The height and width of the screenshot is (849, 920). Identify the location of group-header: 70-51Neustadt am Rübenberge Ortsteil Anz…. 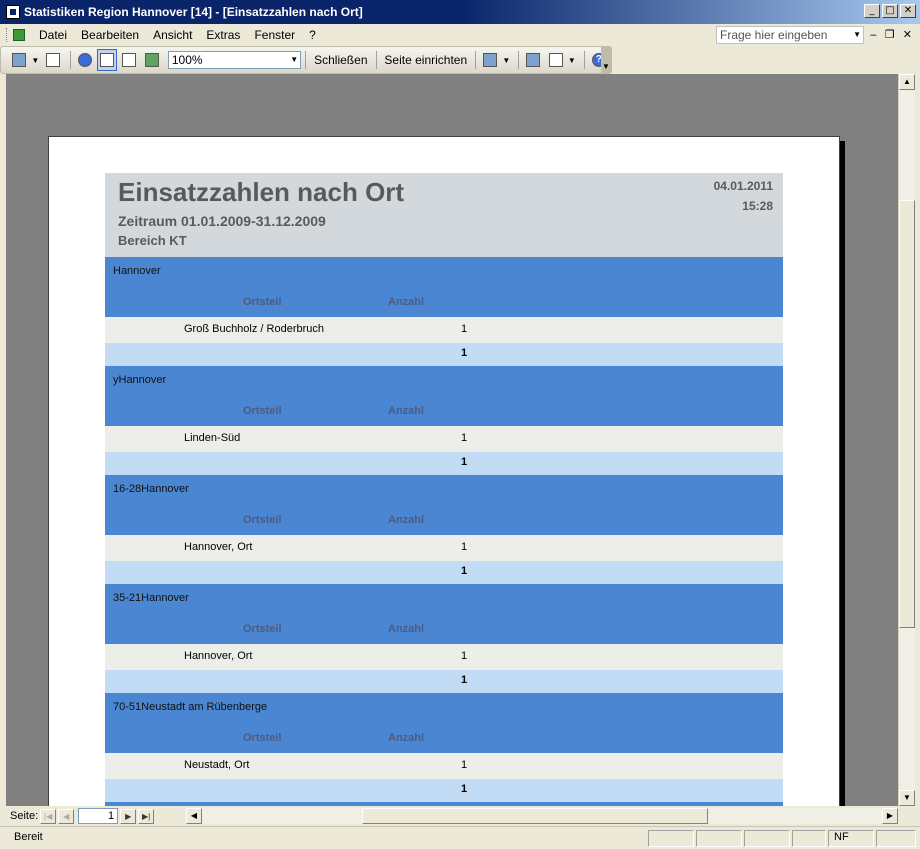
(444, 723).